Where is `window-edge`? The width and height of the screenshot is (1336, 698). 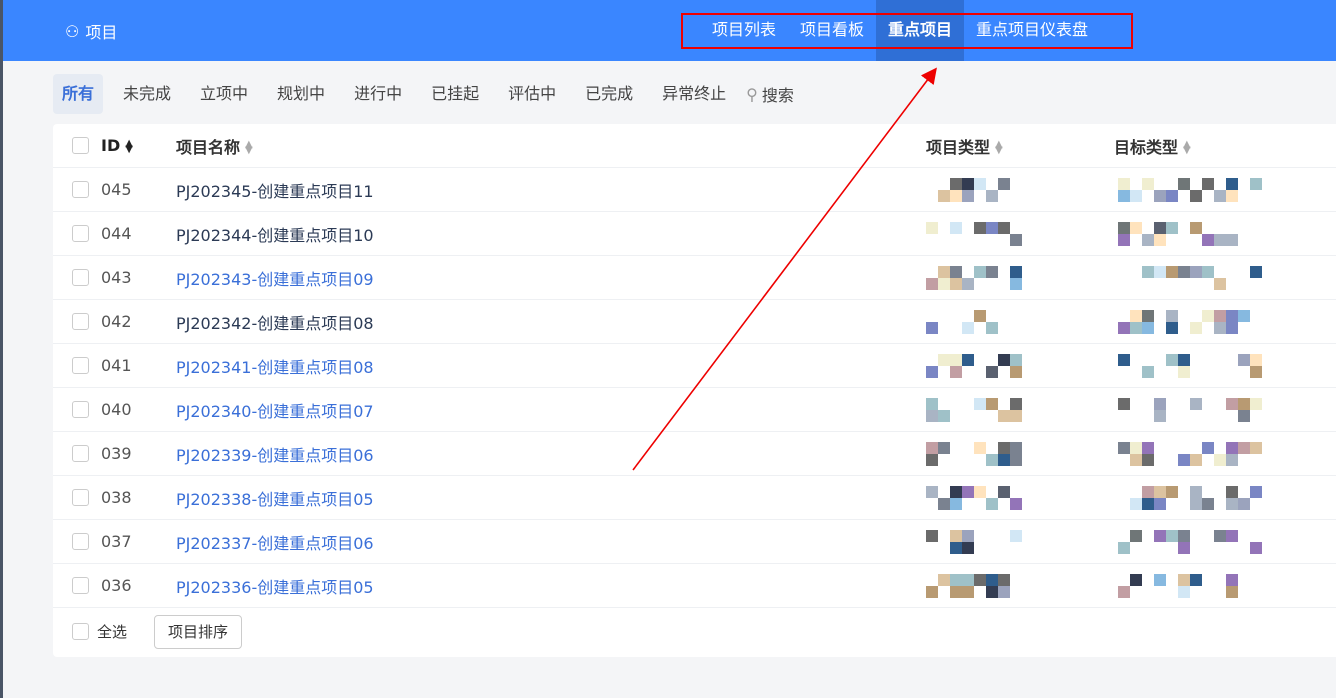 window-edge is located at coordinates (1, 349).